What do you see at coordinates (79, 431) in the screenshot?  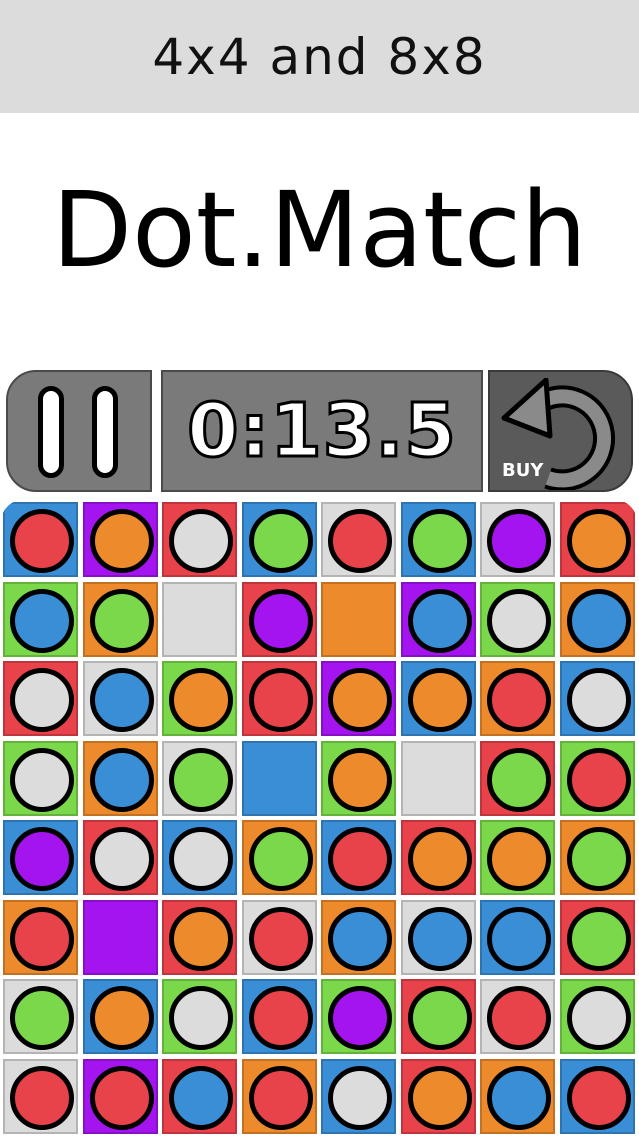 I see `pause-button` at bounding box center [79, 431].